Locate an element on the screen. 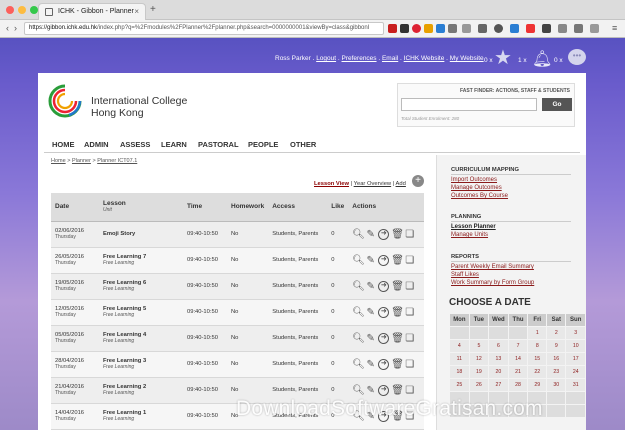 This screenshot has height=430, width=625. pen-icon is located at coordinates (594, 28).